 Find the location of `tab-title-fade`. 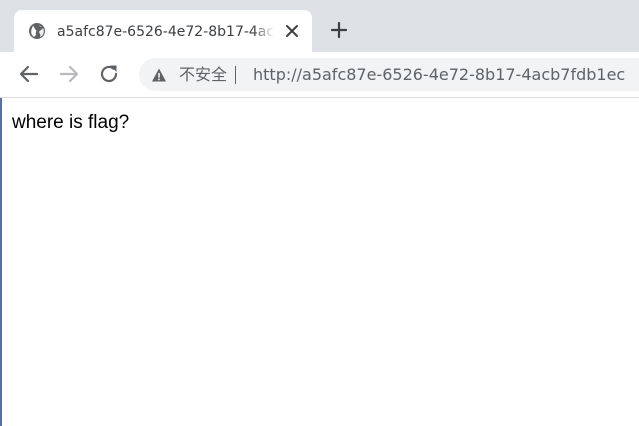

tab-title-fade is located at coordinates (264, 32).